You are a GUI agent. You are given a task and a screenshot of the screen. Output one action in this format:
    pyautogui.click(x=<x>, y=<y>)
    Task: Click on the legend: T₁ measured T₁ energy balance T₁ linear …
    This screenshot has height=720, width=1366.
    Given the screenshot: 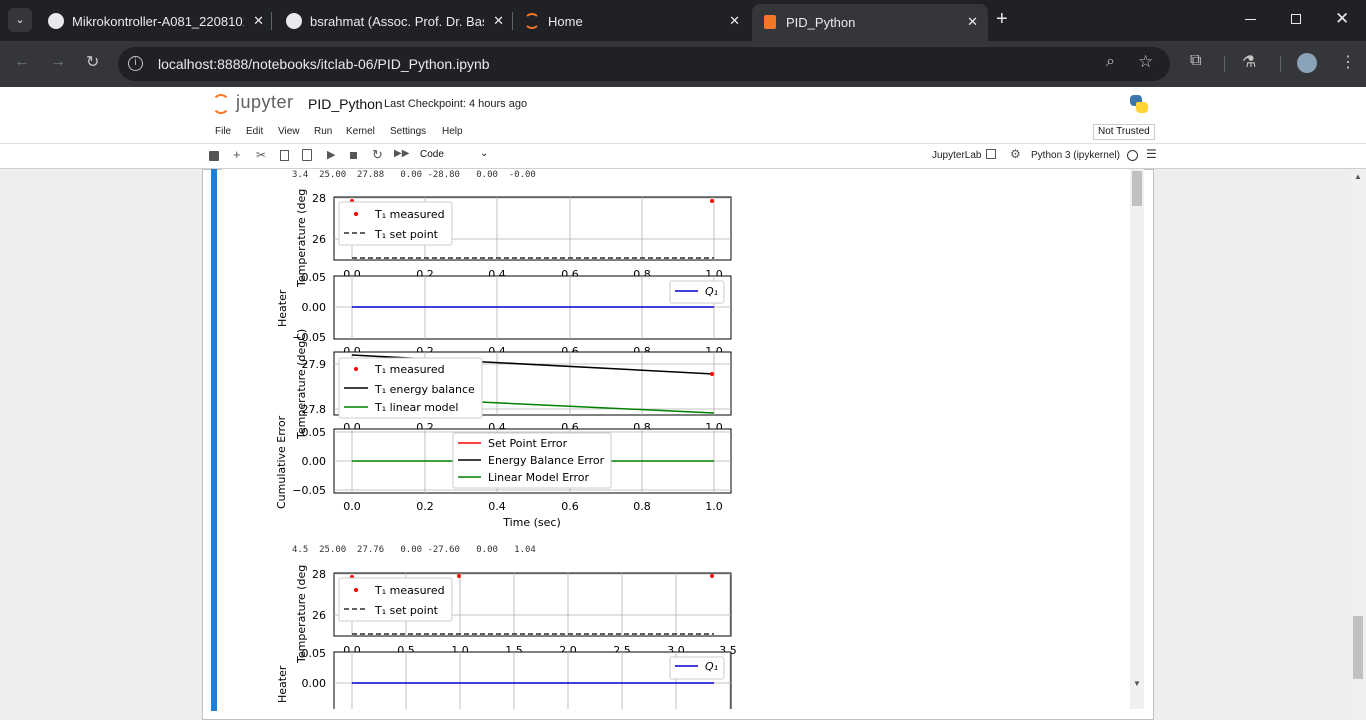 What is the action you would take?
    pyautogui.click(x=410, y=388)
    